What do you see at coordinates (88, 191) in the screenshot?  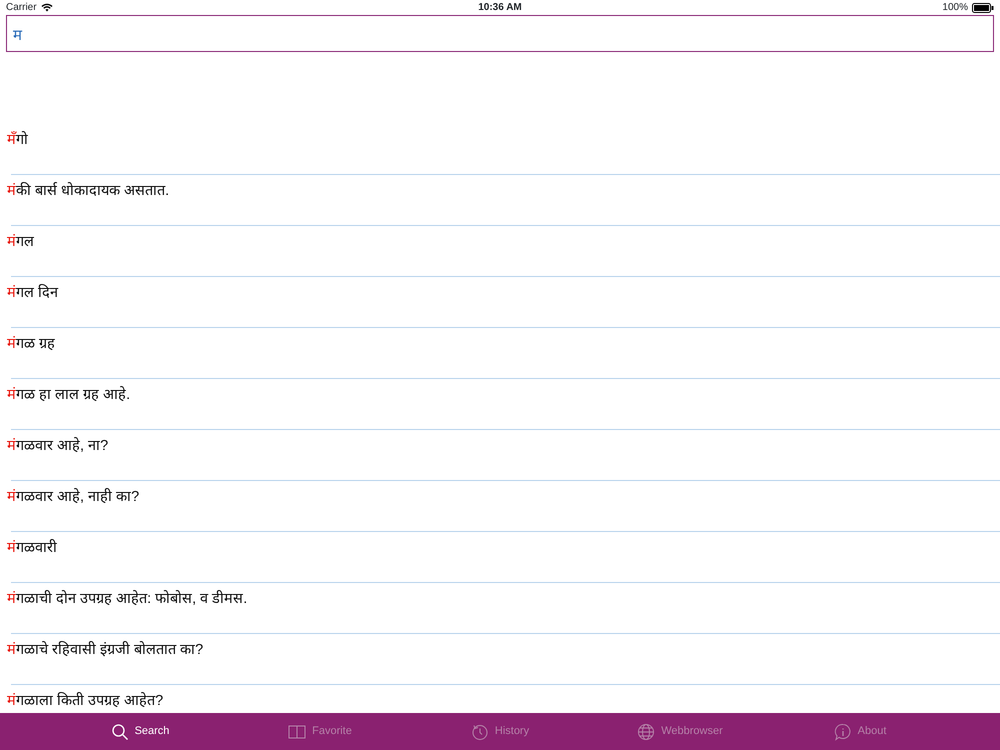 I see `result-item: मंकी बार्स धोकादायक असतात.` at bounding box center [88, 191].